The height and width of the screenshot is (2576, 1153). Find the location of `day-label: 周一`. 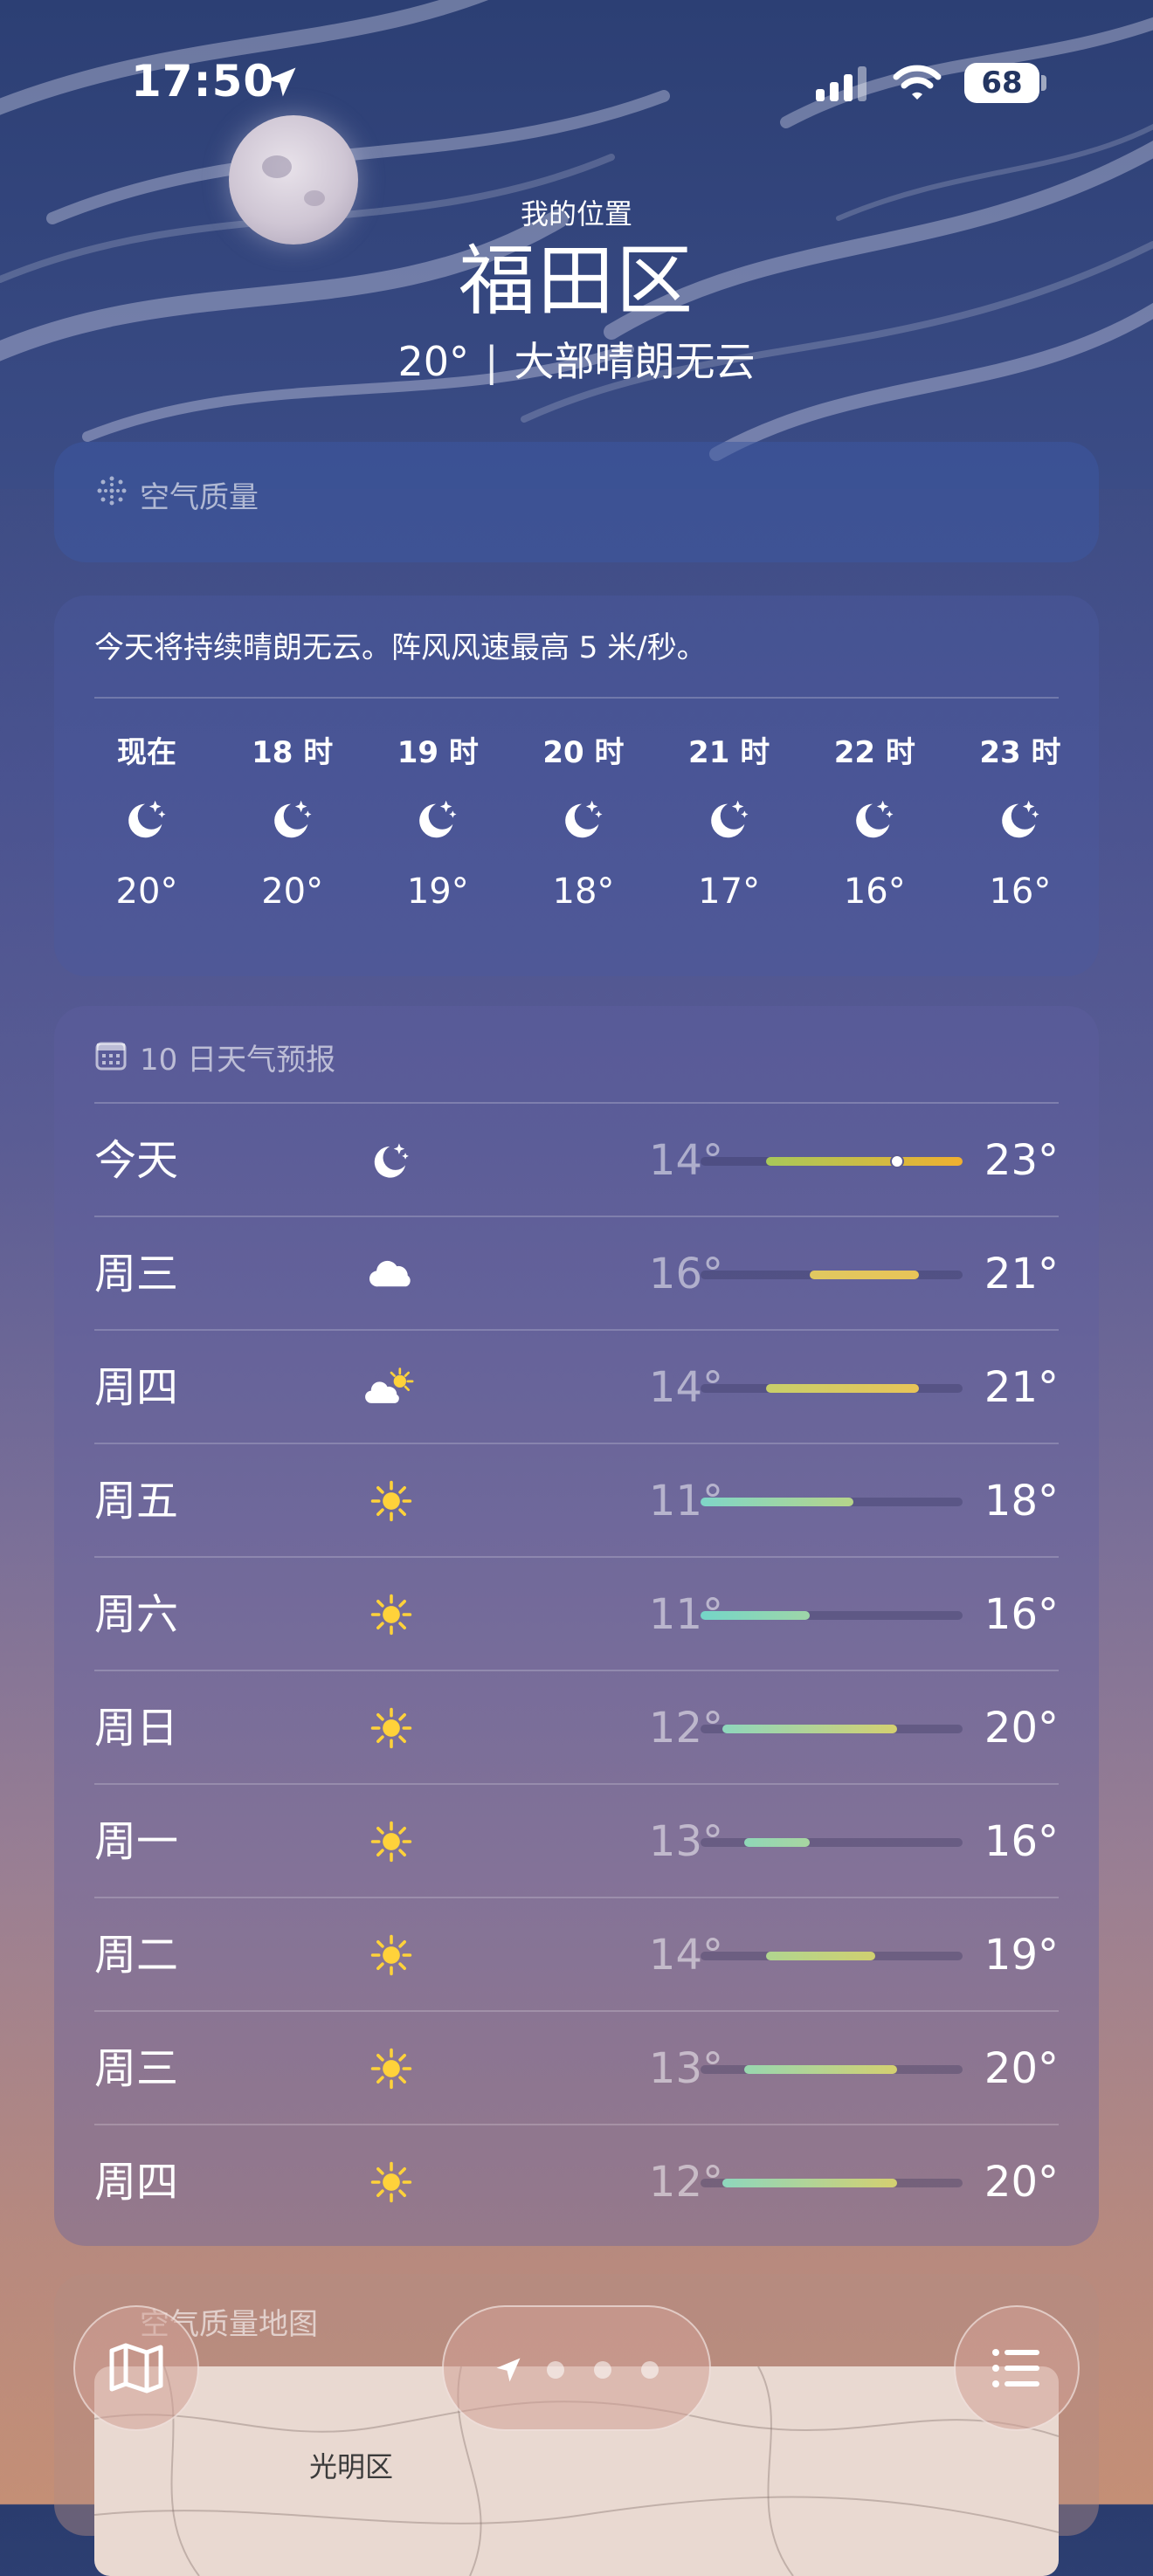

day-label: 周一 is located at coordinates (136, 1841).